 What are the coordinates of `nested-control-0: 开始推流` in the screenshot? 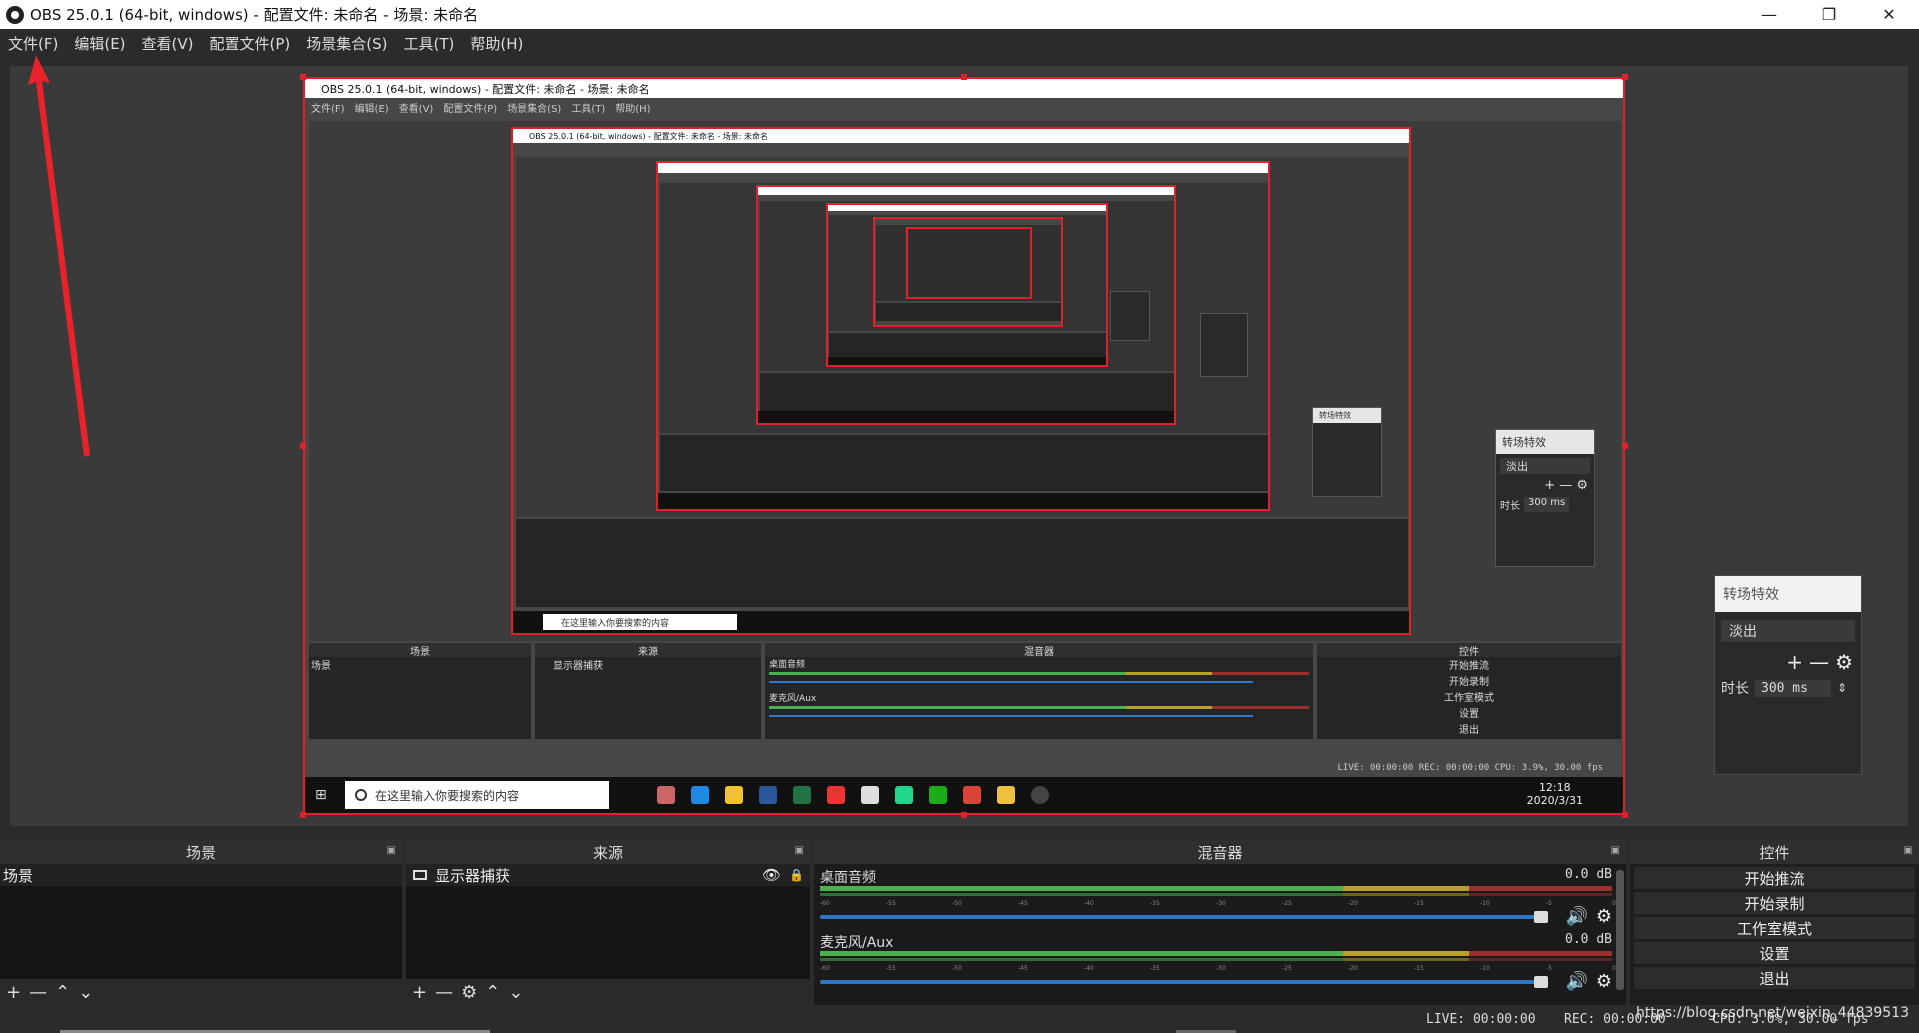 It's located at (1469, 666).